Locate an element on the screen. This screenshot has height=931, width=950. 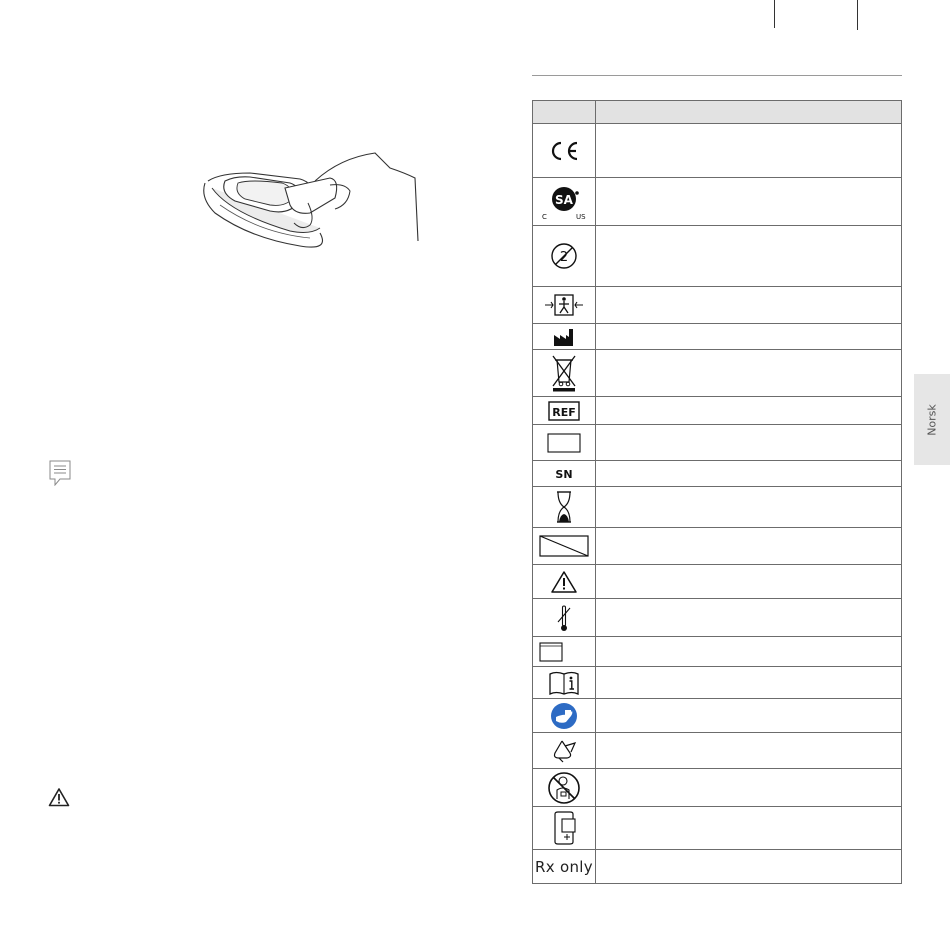
csa-us-mark-icon: SA C US is located at coordinates (564, 203).